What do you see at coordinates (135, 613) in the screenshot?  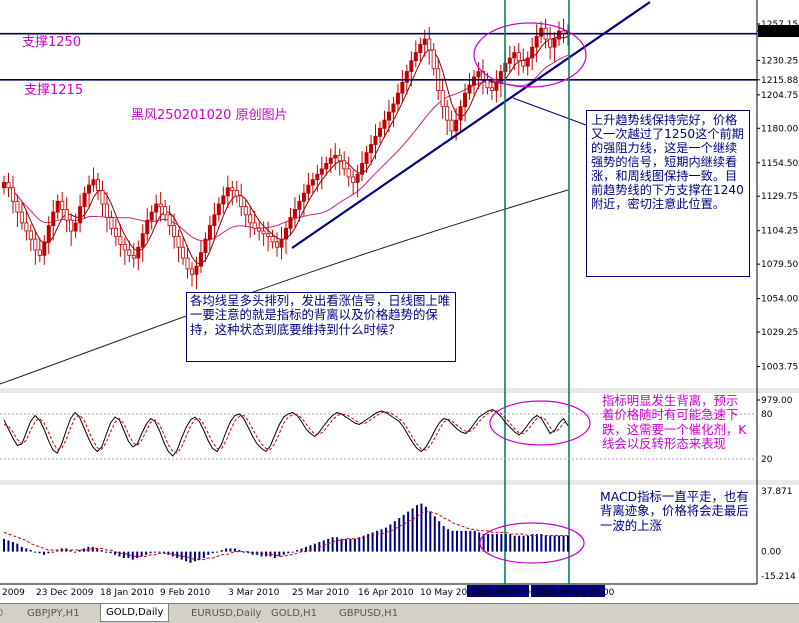 I see `tab-gold-daily: GOLD,Daily` at bounding box center [135, 613].